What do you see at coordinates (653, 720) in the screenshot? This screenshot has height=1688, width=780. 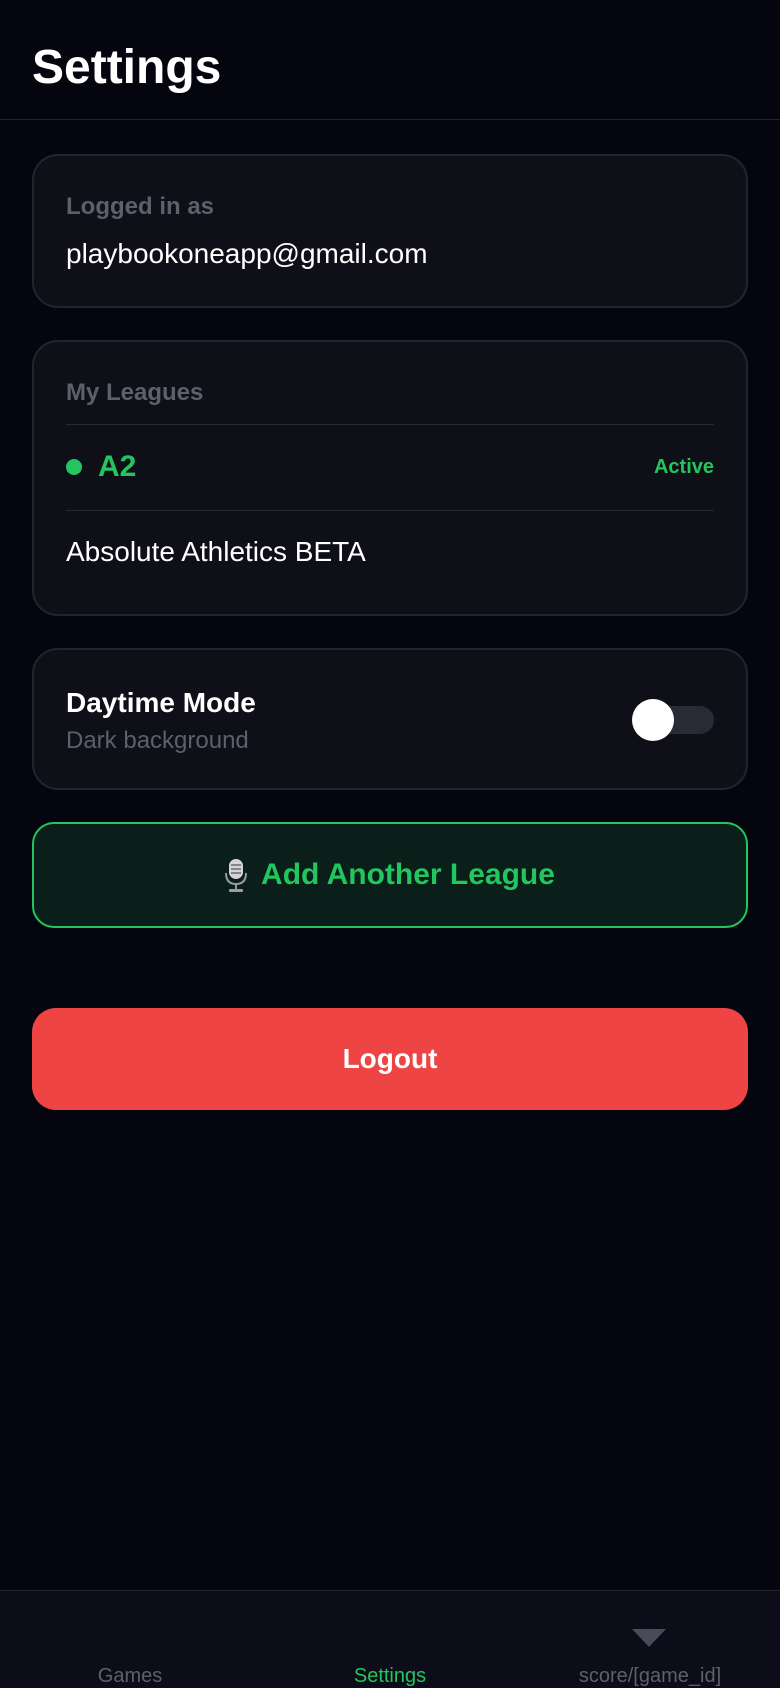 I see `toggle-knob` at bounding box center [653, 720].